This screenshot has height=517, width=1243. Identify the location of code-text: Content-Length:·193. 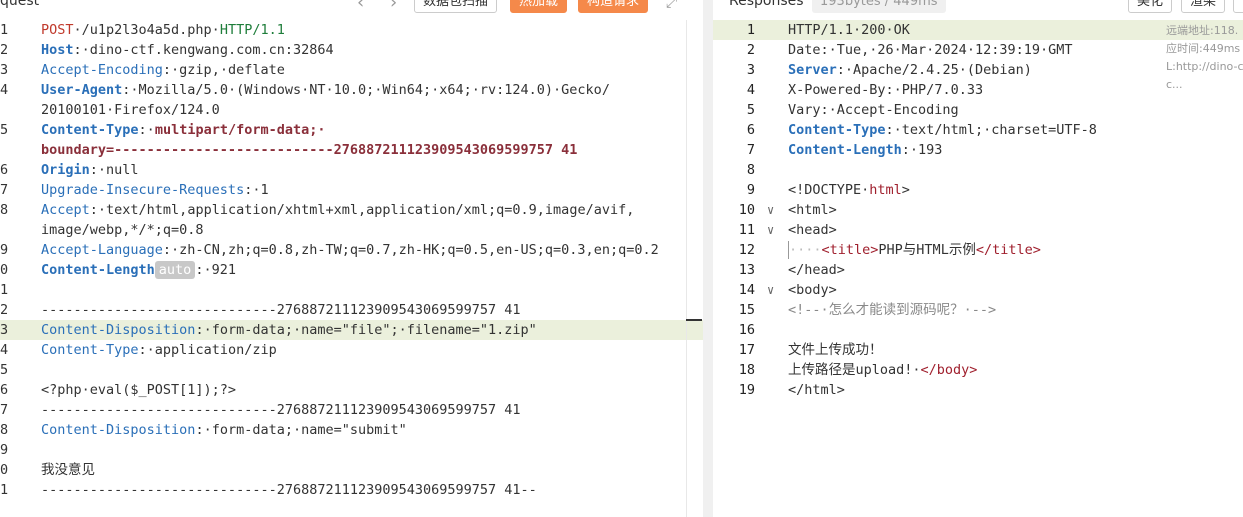
(865, 150).